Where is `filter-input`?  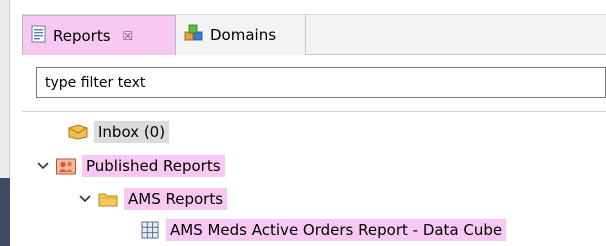
filter-input is located at coordinates (321, 82).